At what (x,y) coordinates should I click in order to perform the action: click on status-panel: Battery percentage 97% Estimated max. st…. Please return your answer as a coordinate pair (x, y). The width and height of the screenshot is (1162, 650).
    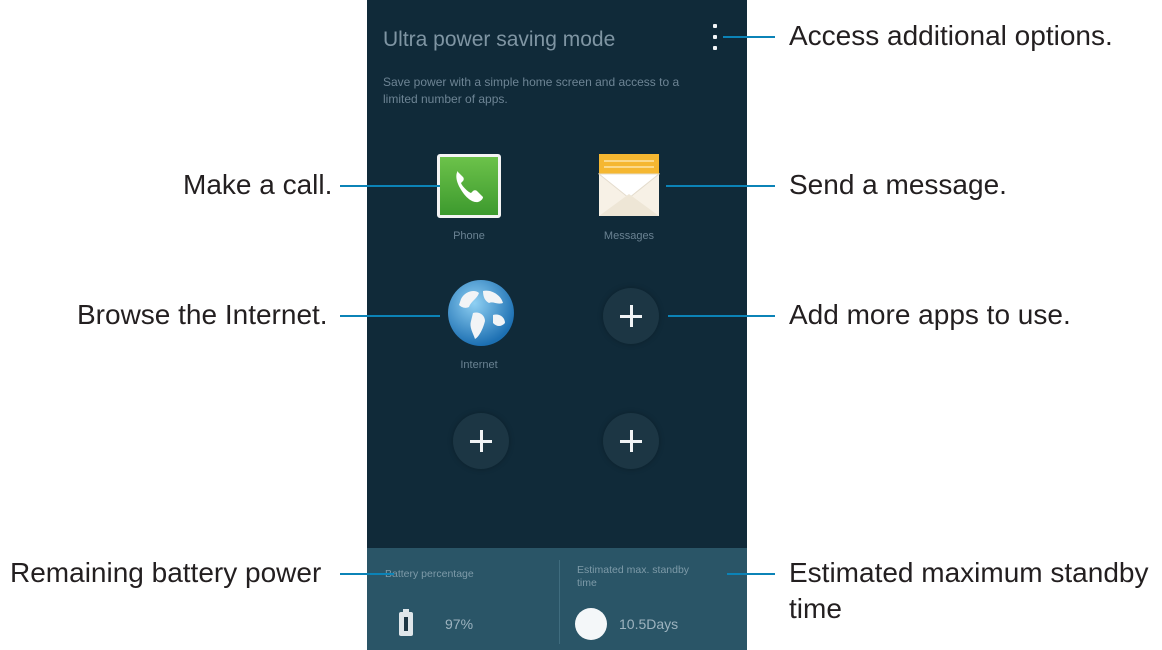
    Looking at the image, I should click on (557, 599).